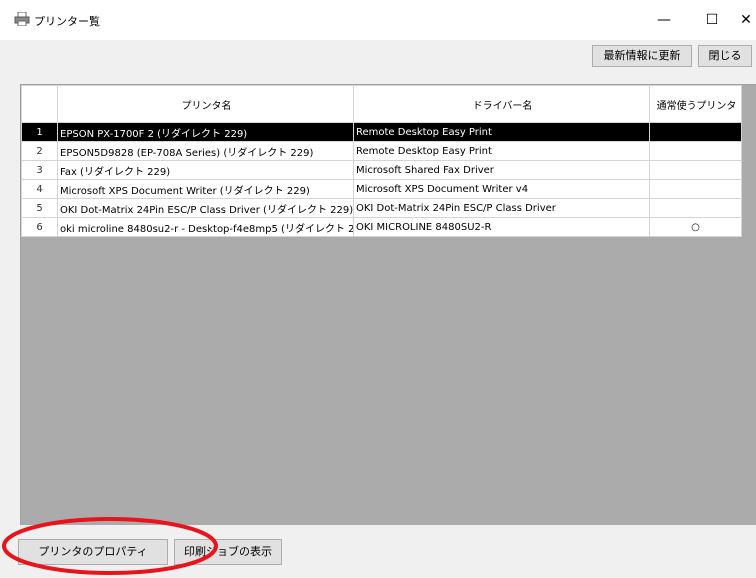 The image size is (756, 578). I want to click on row-index: 4, so click(39, 189).